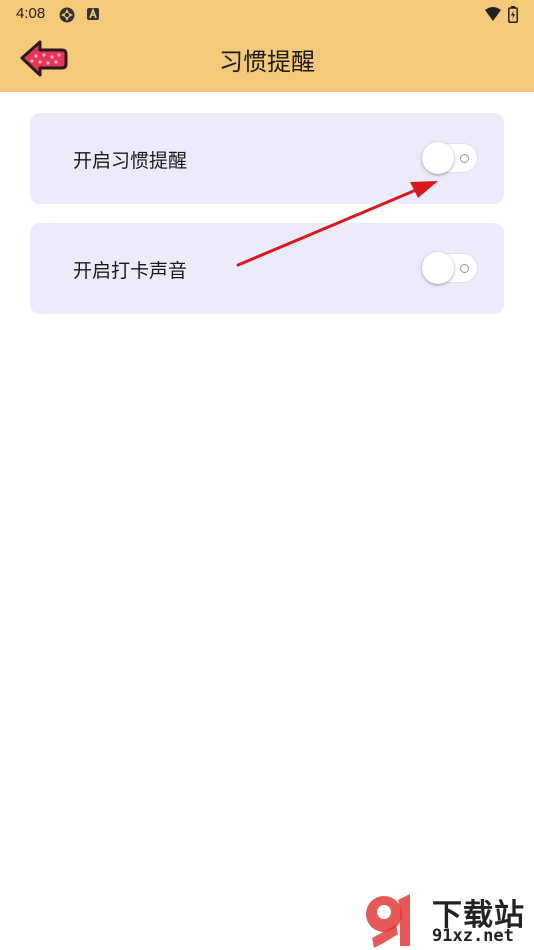  I want to click on status-bar: 4:08, so click(267, 14).